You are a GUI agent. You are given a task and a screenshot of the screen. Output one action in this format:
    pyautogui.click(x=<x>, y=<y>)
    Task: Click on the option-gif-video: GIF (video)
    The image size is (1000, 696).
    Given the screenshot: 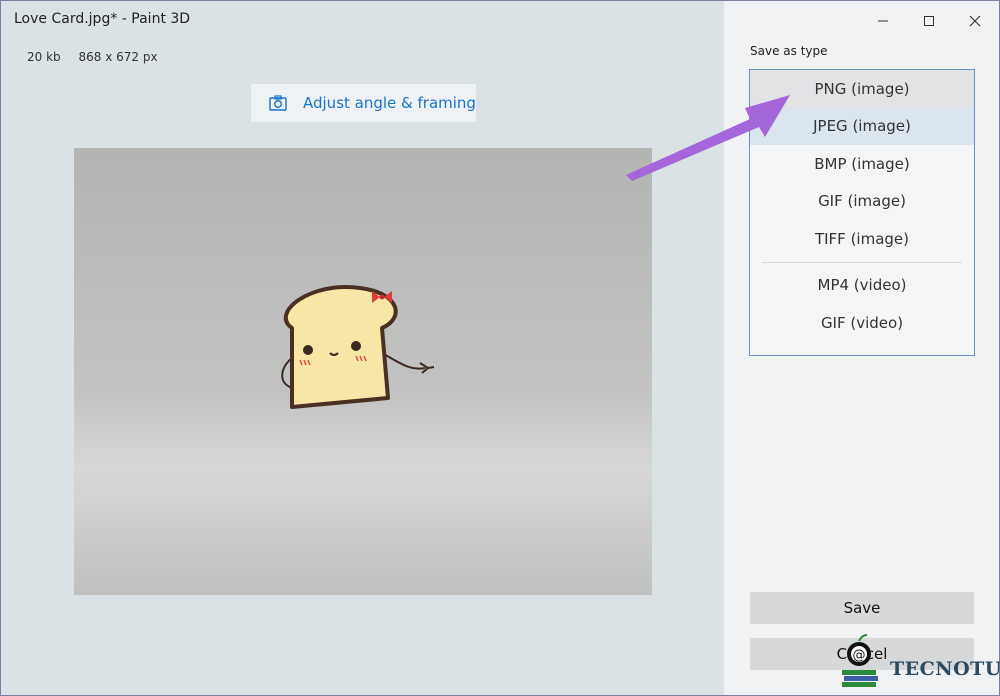 What is the action you would take?
    pyautogui.click(x=862, y=323)
    